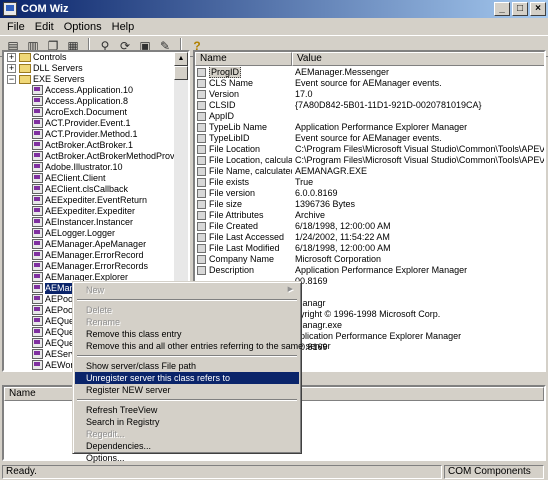  What do you see at coordinates (96, 222) in the screenshot?
I see `tree-item: AEInstancer.Instancer` at bounding box center [96, 222].